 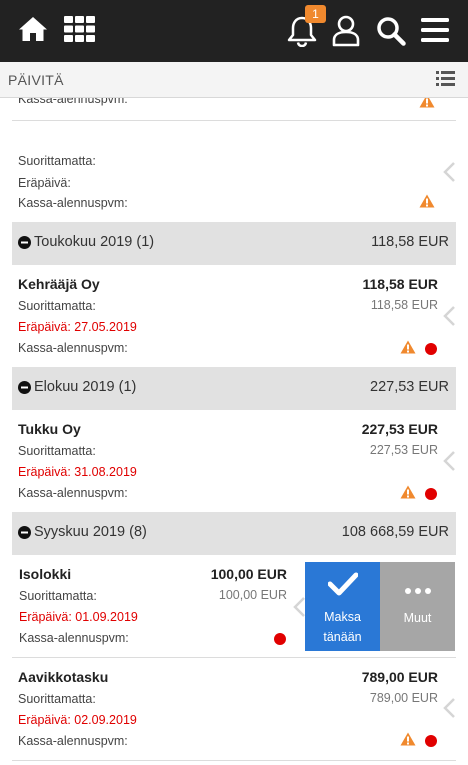 What do you see at coordinates (404, 305) in the screenshot?
I see `unpaid-amount: 118,58 EUR` at bounding box center [404, 305].